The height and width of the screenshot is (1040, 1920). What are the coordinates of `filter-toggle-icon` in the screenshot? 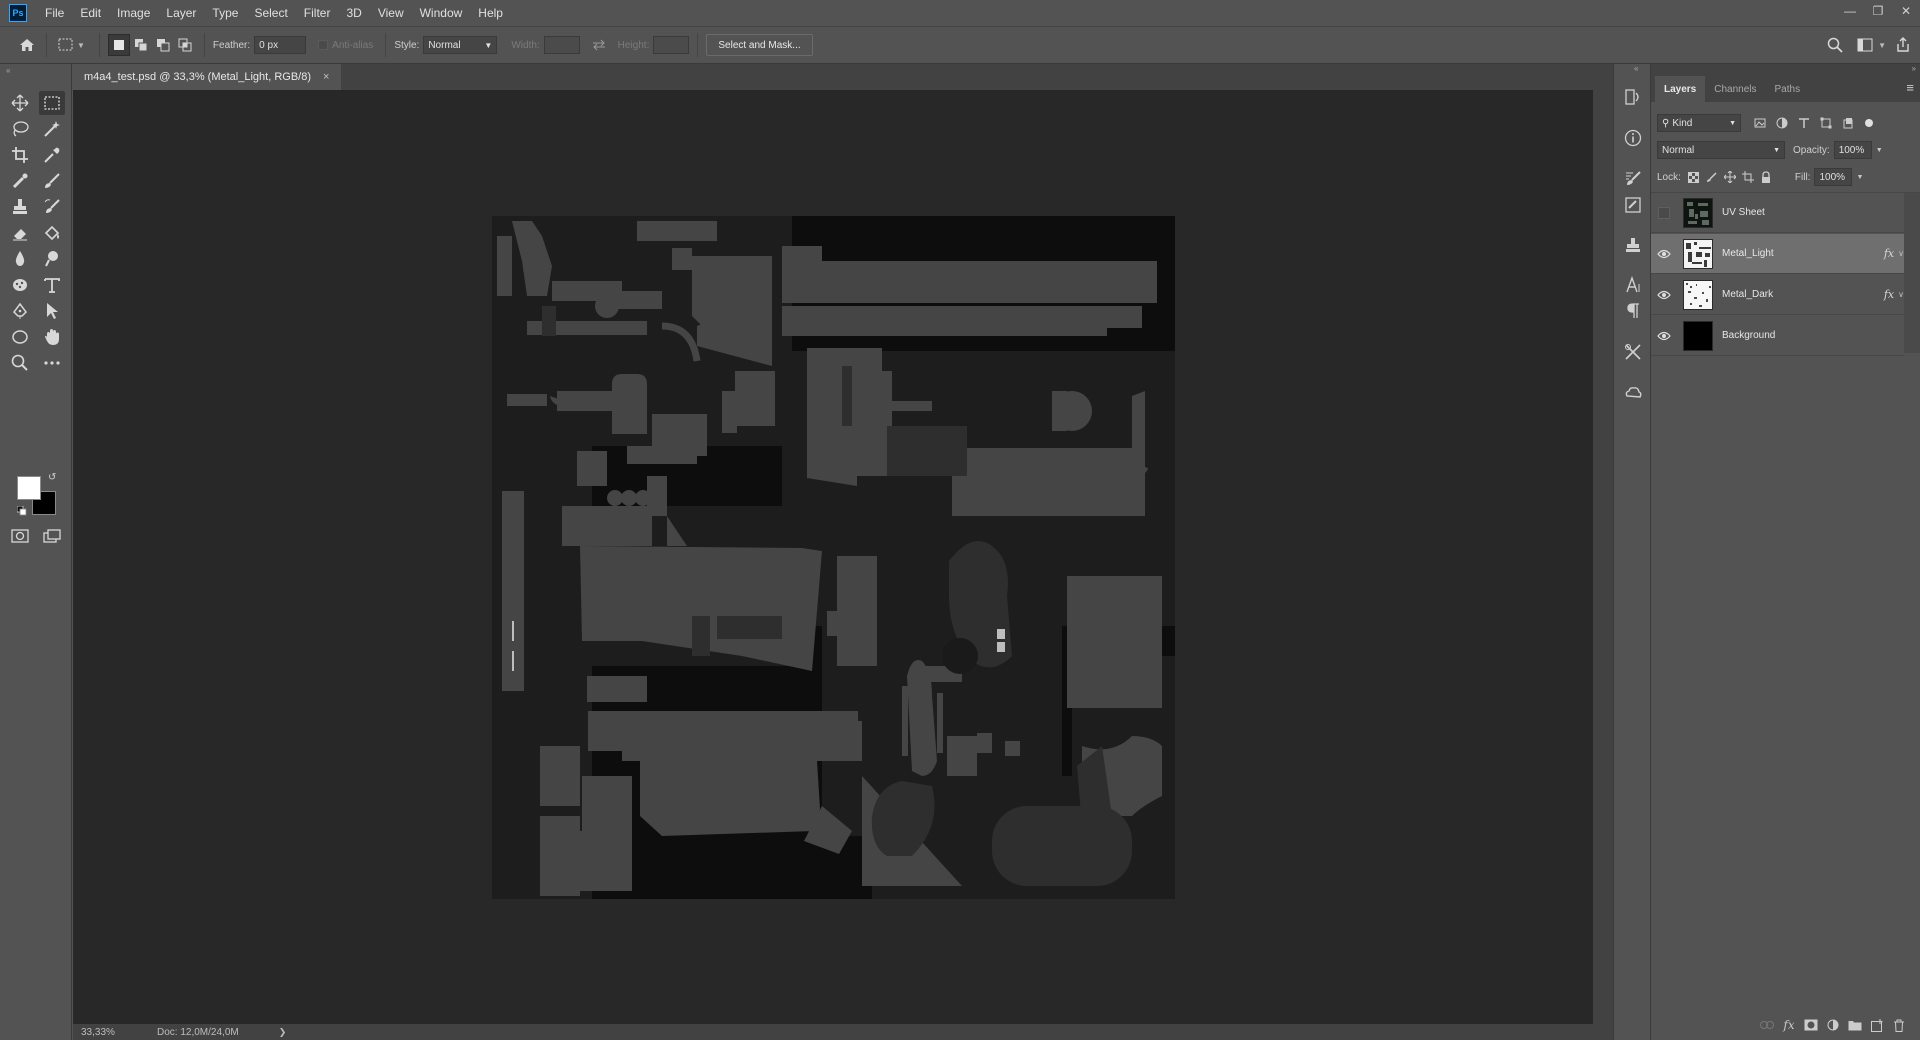 It's located at (1869, 123).